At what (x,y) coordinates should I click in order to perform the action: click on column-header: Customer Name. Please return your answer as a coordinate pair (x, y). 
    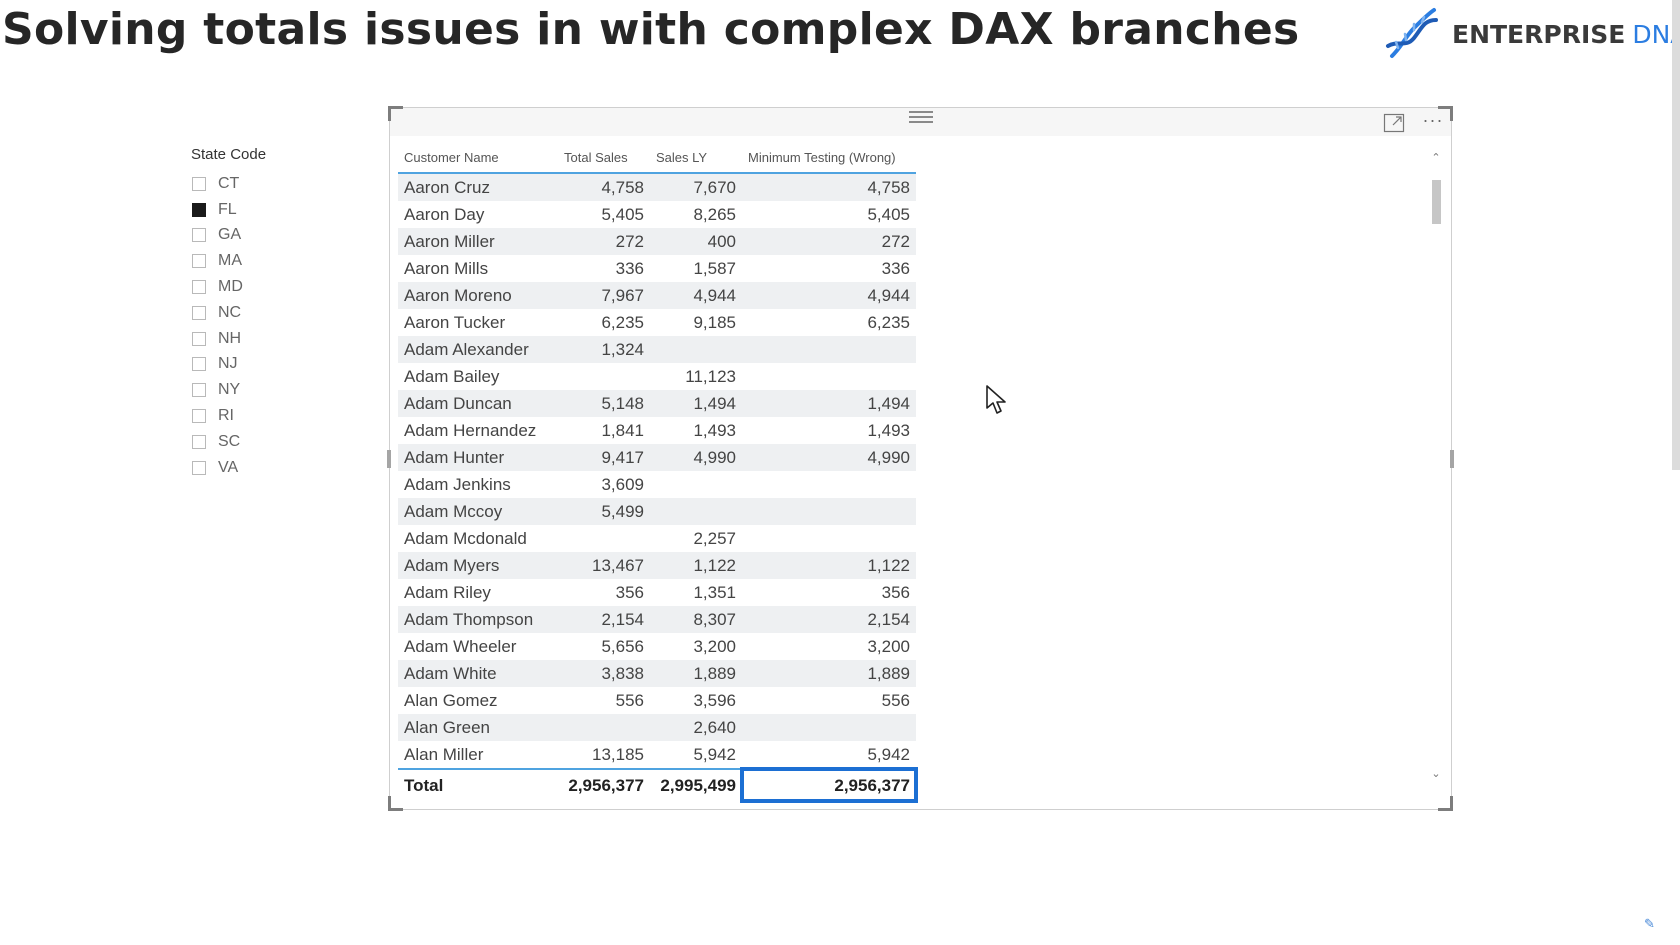
    Looking at the image, I should click on (478, 158).